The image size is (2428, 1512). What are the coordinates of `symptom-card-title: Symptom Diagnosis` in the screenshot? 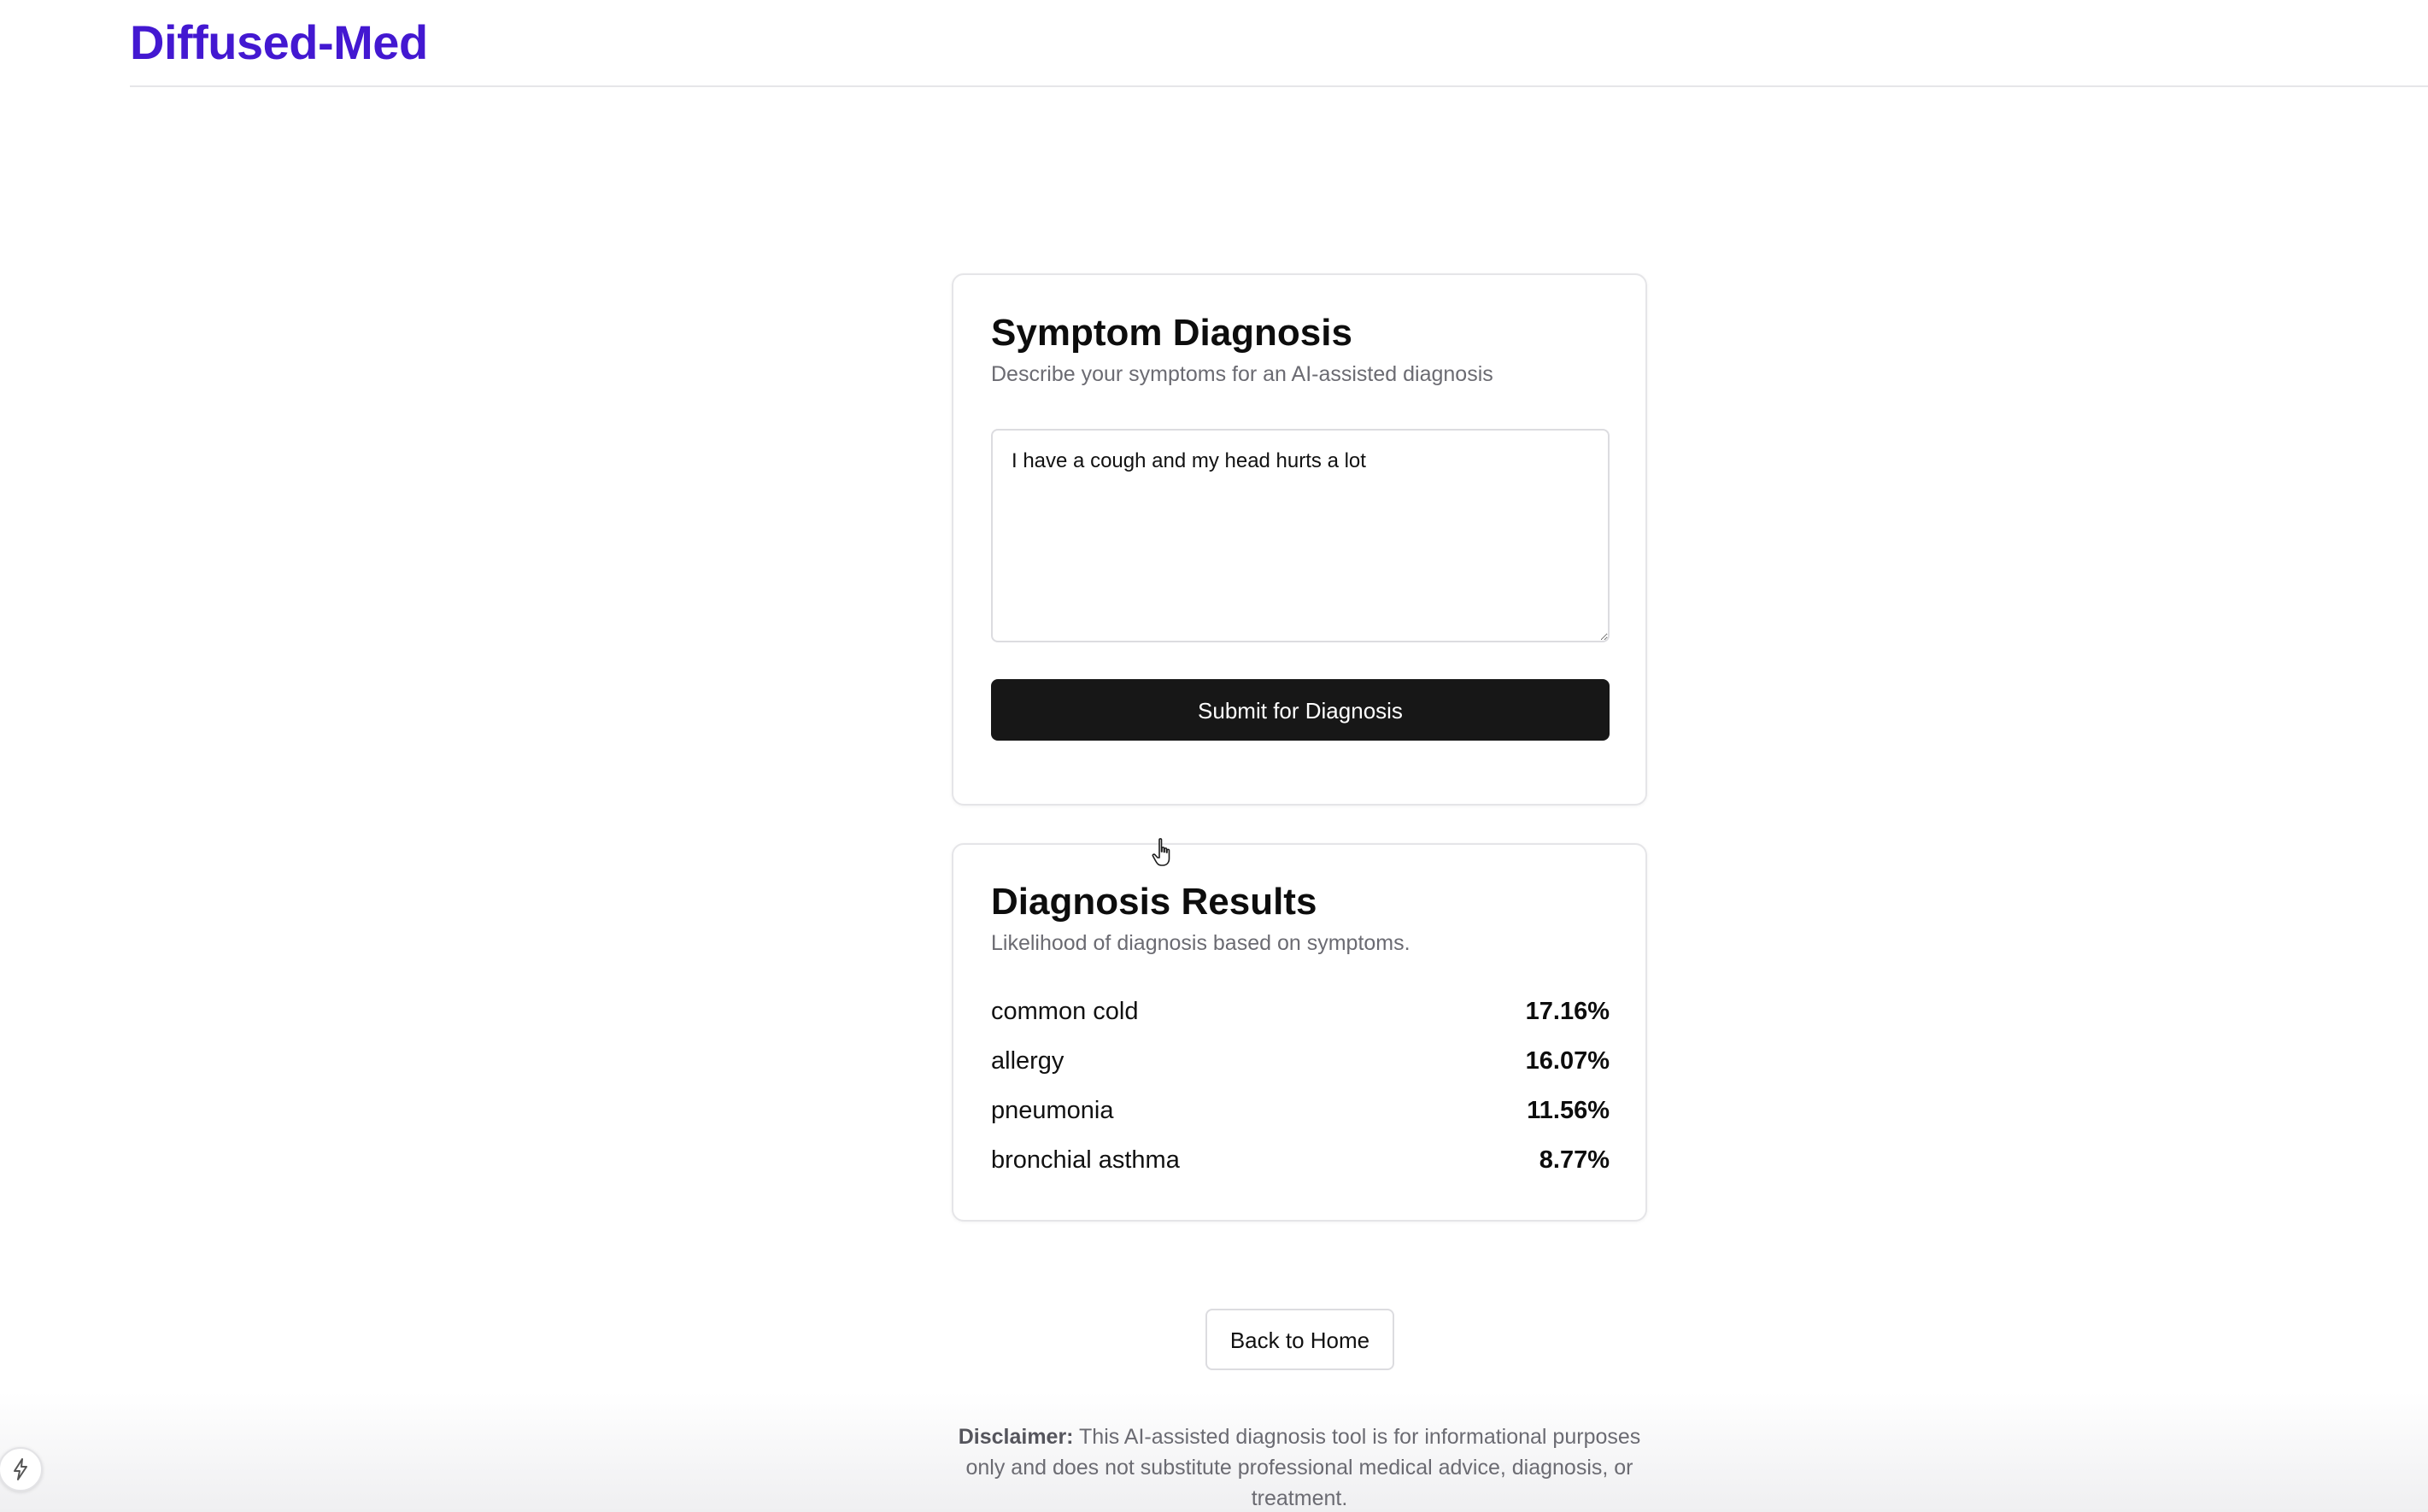 It's located at (1171, 333).